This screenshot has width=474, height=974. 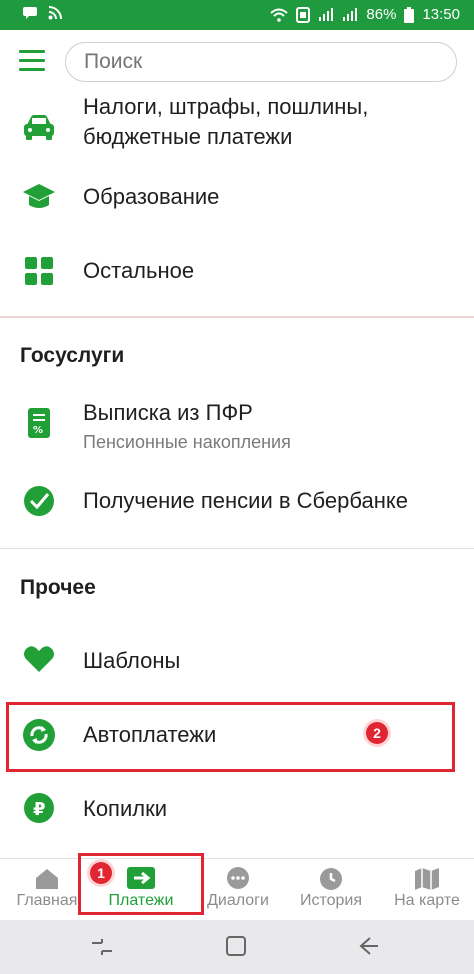 What do you see at coordinates (441, 14) in the screenshot?
I see `clock-time: 13:50` at bounding box center [441, 14].